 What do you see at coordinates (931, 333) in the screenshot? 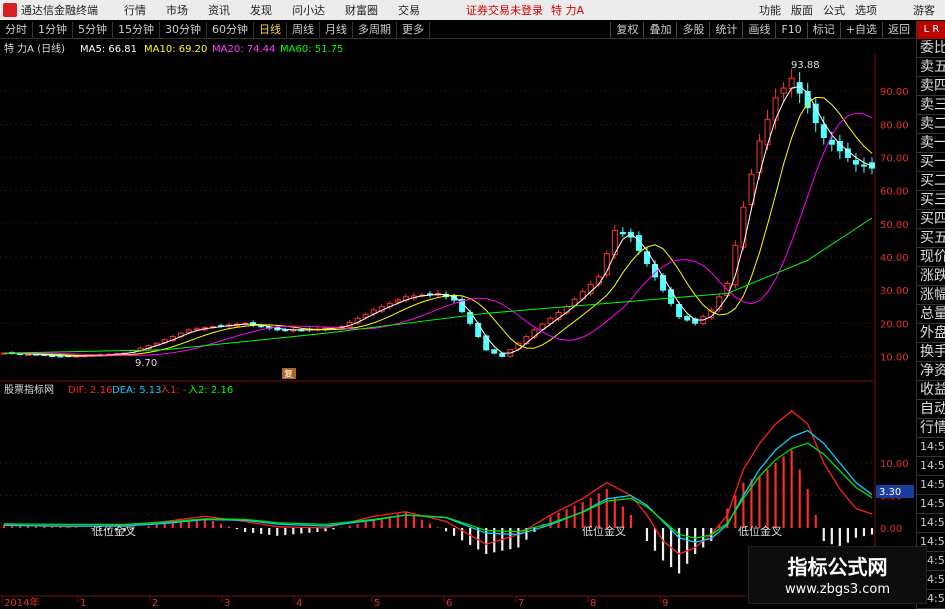
I see `quote-field: 外盘` at bounding box center [931, 333].